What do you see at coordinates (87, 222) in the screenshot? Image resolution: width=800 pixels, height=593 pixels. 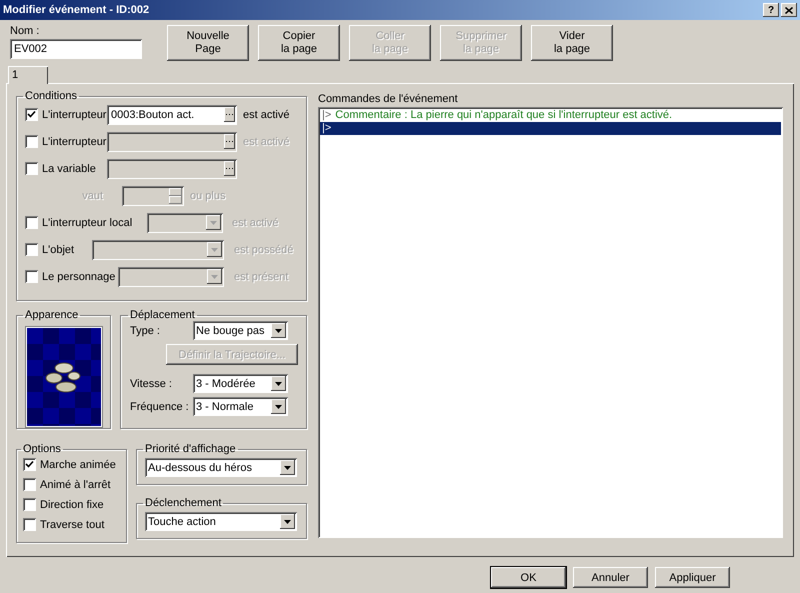 I see `condition-label: L'interrupteur local` at bounding box center [87, 222].